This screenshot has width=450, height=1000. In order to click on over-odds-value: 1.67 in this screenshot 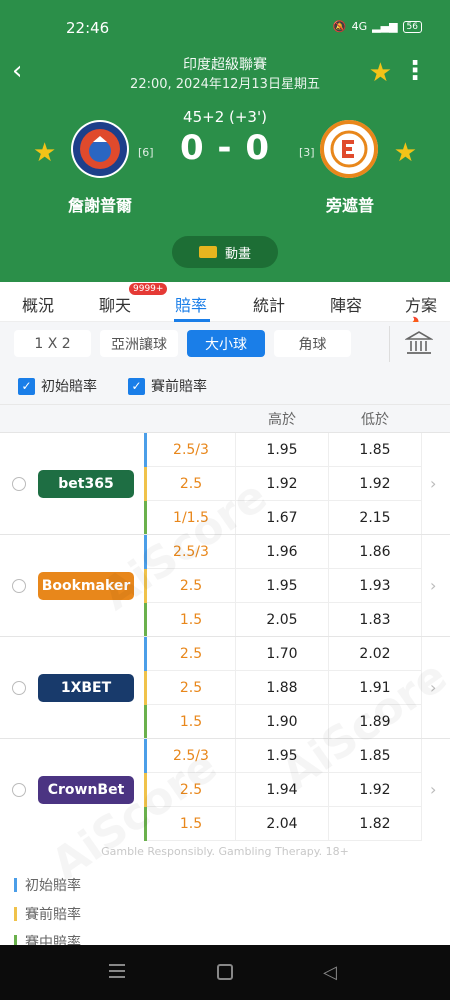, I will do `click(282, 518)`.